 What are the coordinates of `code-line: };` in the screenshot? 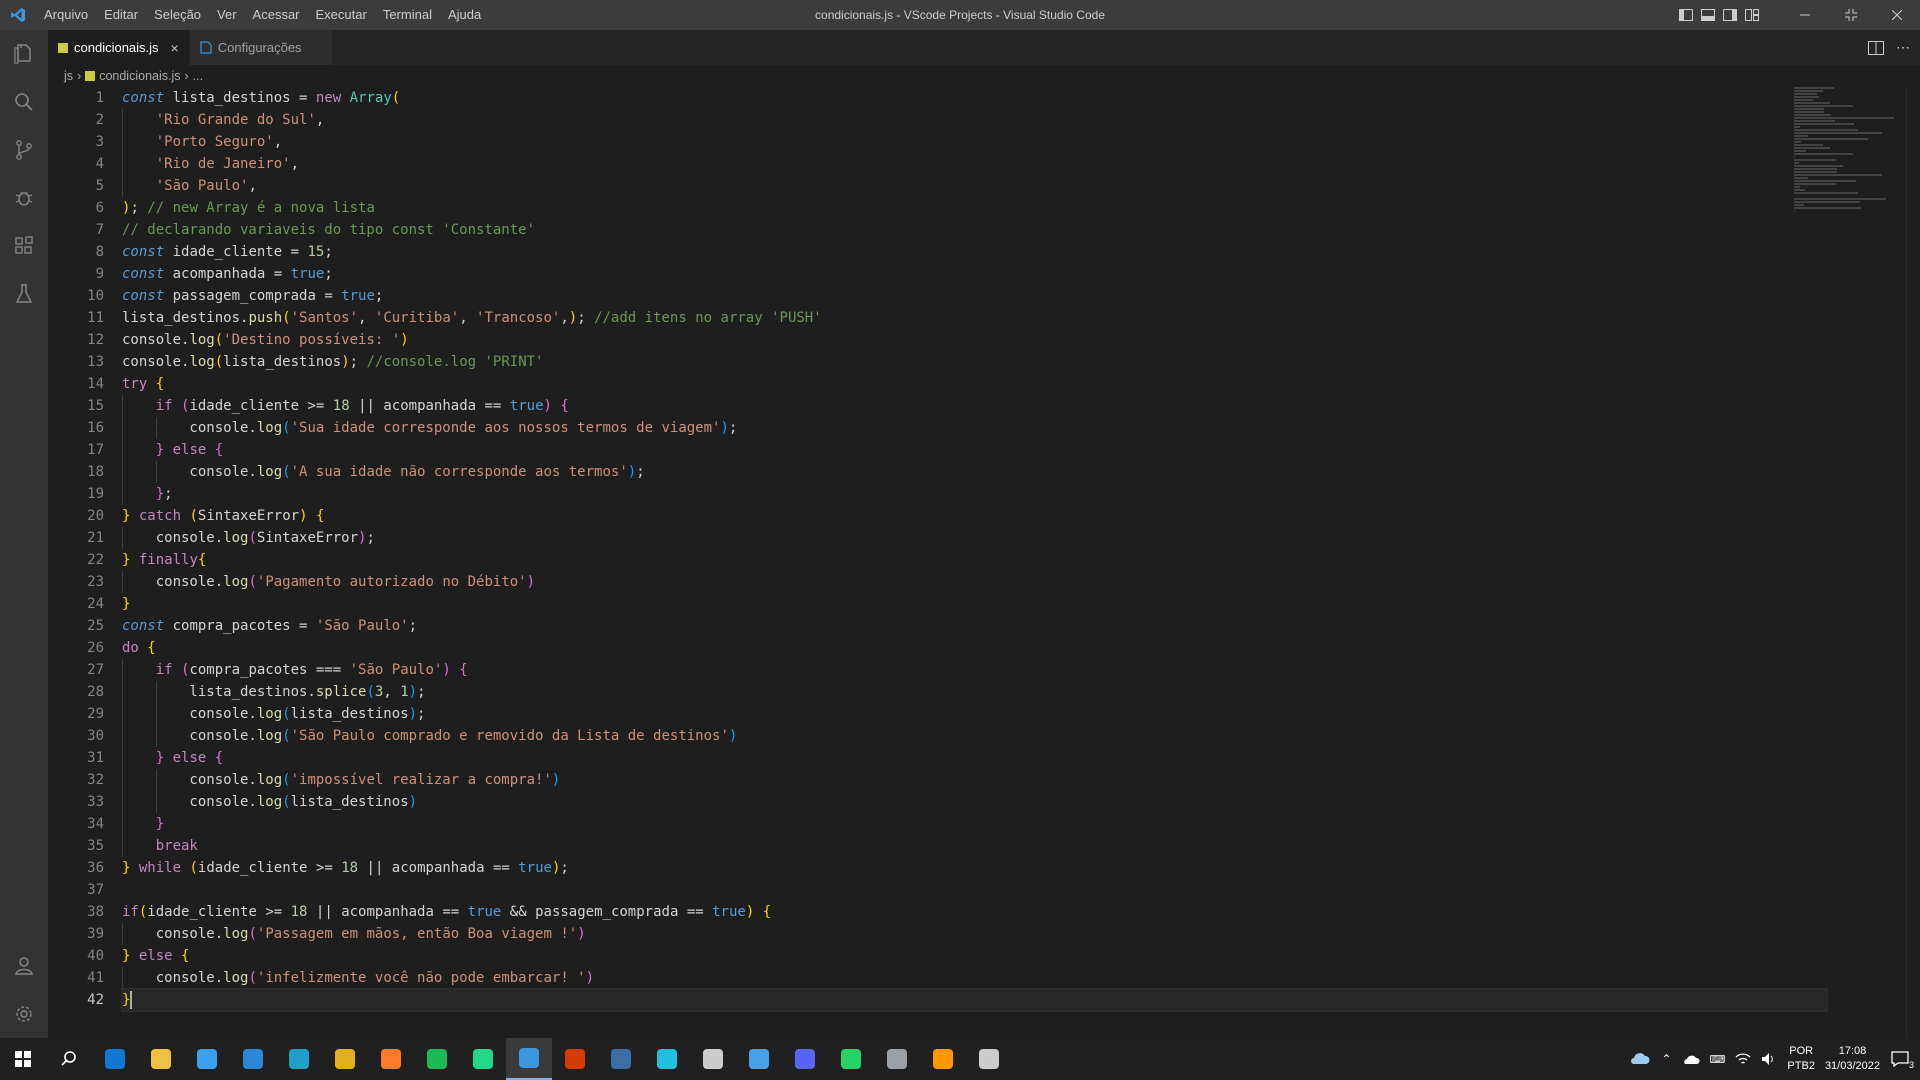 It's located at (974, 494).